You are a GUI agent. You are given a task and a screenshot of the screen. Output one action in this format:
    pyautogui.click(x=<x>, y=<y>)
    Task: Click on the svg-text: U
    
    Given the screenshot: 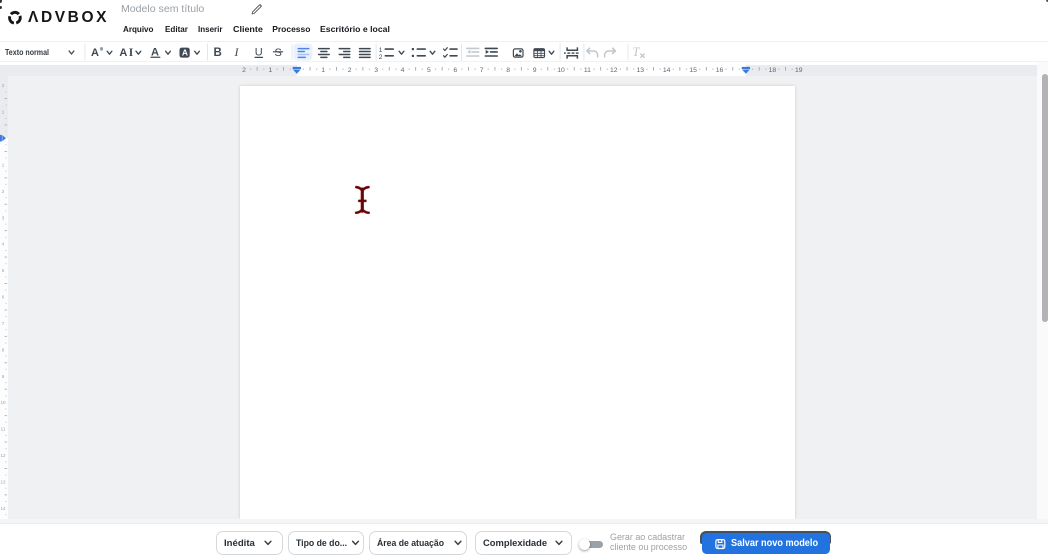 What is the action you would take?
    pyautogui.click(x=259, y=53)
    